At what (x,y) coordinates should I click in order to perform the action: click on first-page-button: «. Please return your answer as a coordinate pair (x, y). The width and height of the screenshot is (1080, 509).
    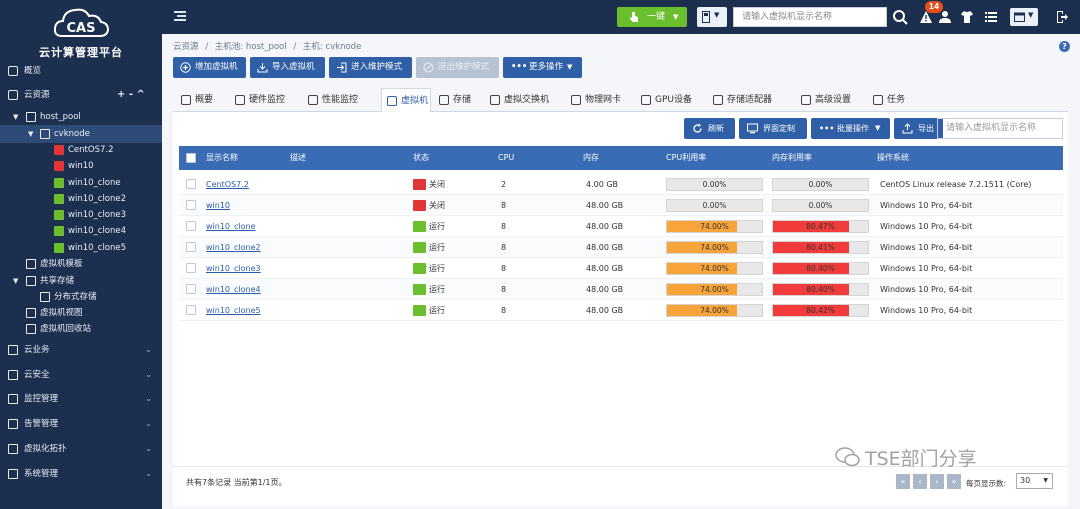
    Looking at the image, I should click on (903, 481).